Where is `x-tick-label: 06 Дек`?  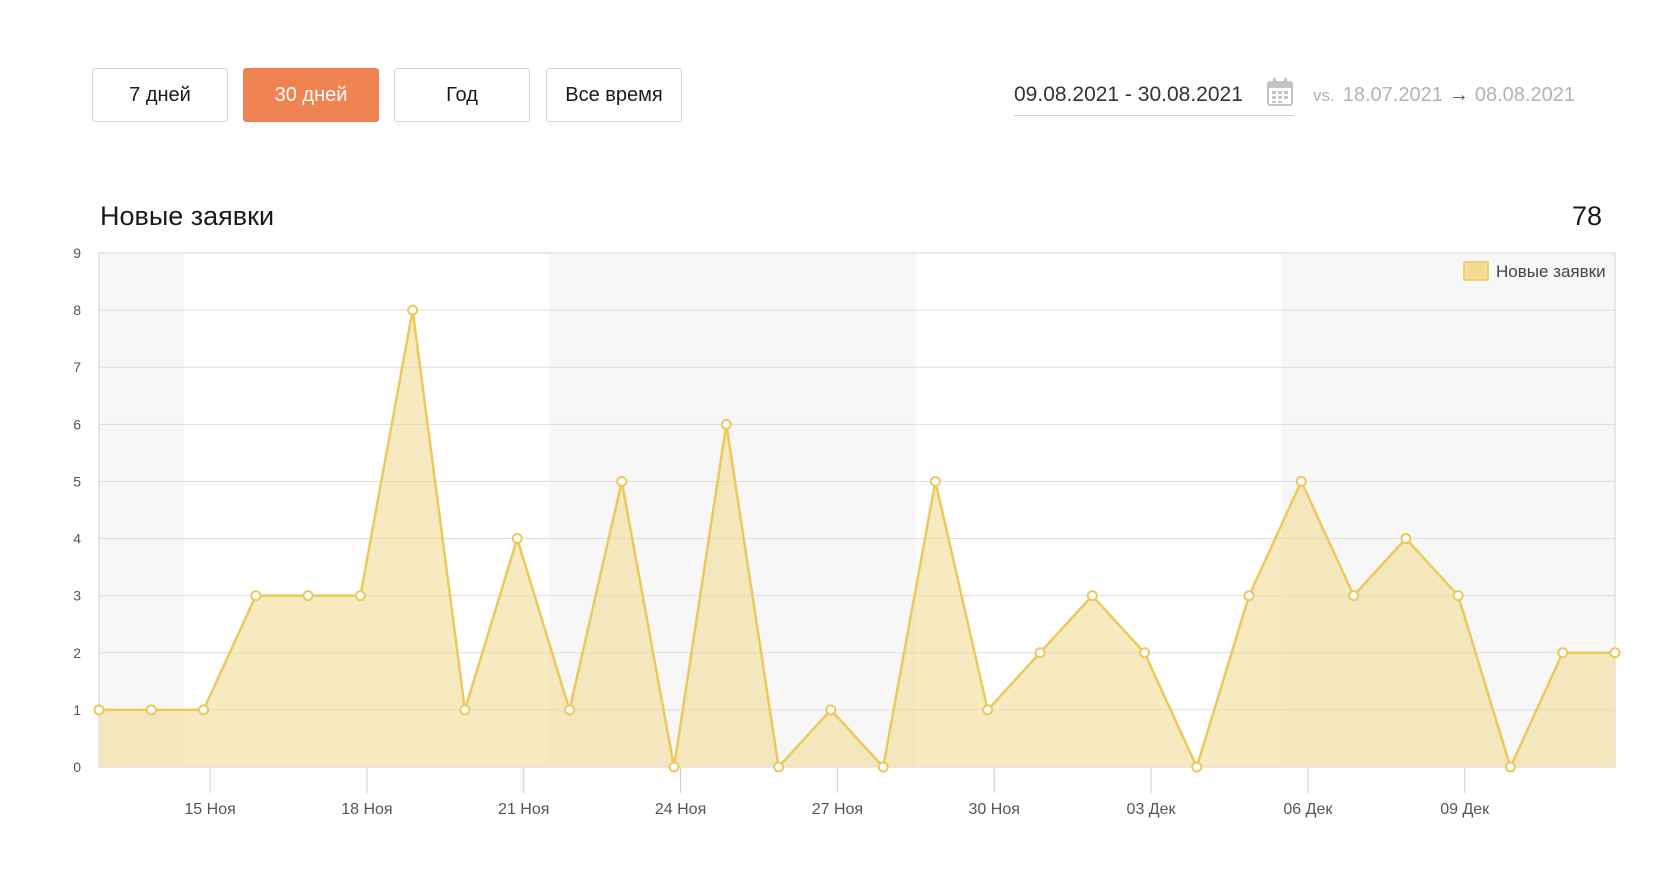
x-tick-label: 06 Дек is located at coordinates (1308, 809).